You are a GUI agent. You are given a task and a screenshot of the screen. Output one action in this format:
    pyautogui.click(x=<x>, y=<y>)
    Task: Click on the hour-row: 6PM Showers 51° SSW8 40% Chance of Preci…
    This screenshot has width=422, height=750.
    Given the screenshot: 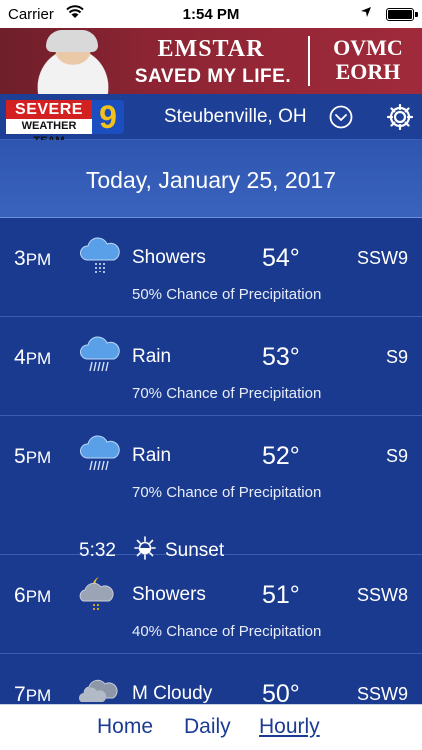 What is the action you would take?
    pyautogui.click(x=211, y=604)
    